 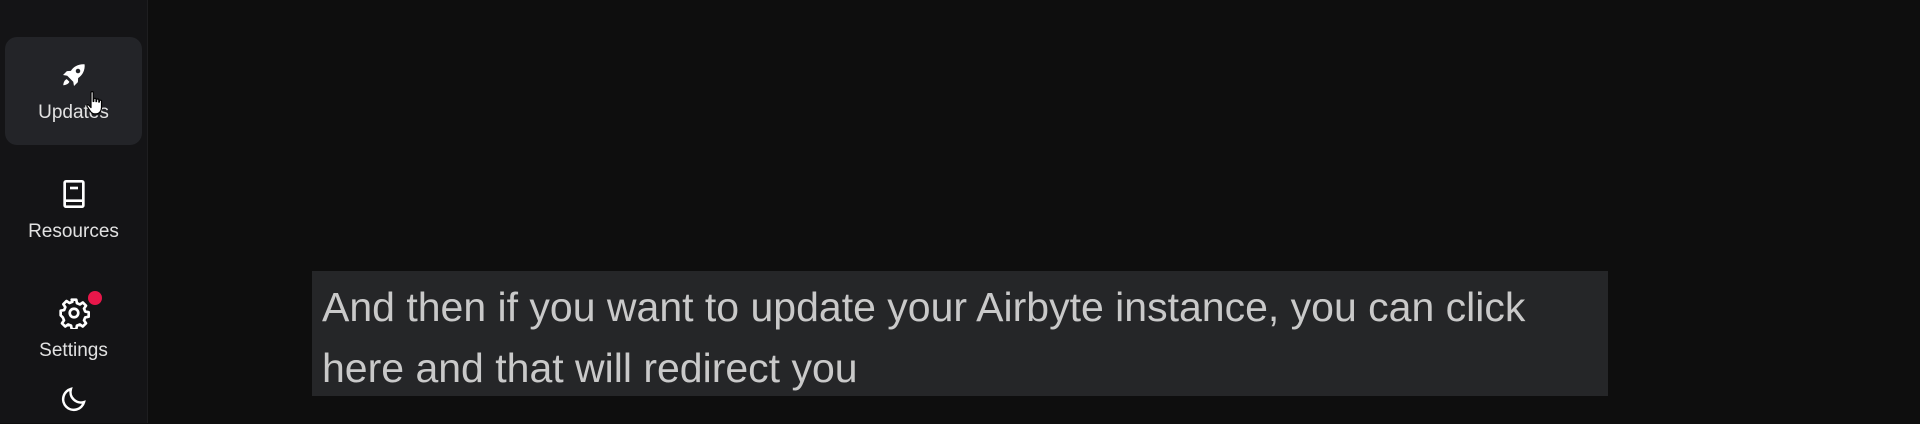 I want to click on sidebar-item-settings: Settings, so click(x=73, y=329).